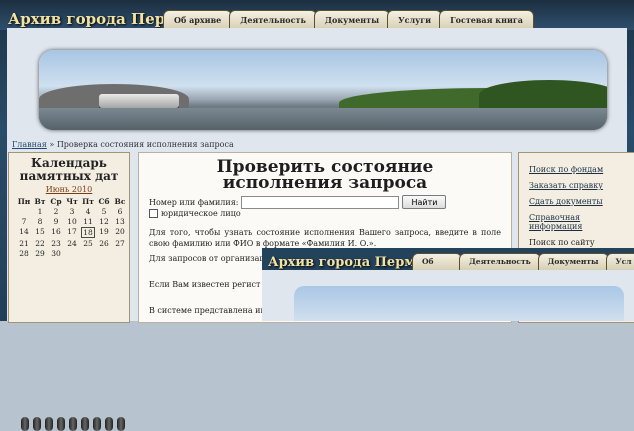  What do you see at coordinates (56, 211) in the screenshot?
I see `calendar-day: 2` at bounding box center [56, 211].